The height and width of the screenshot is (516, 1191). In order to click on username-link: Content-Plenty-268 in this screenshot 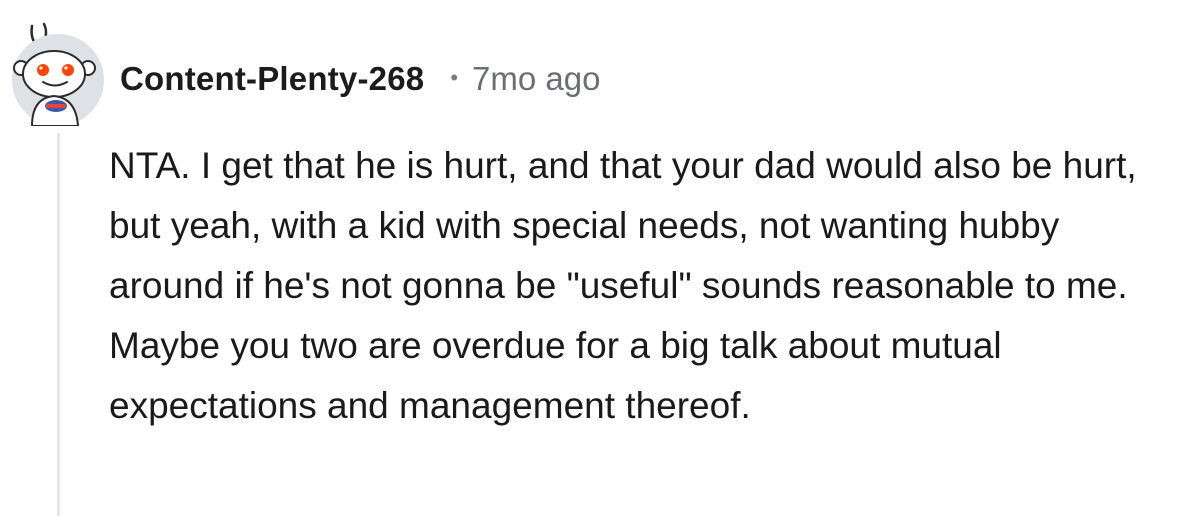, I will do `click(272, 79)`.